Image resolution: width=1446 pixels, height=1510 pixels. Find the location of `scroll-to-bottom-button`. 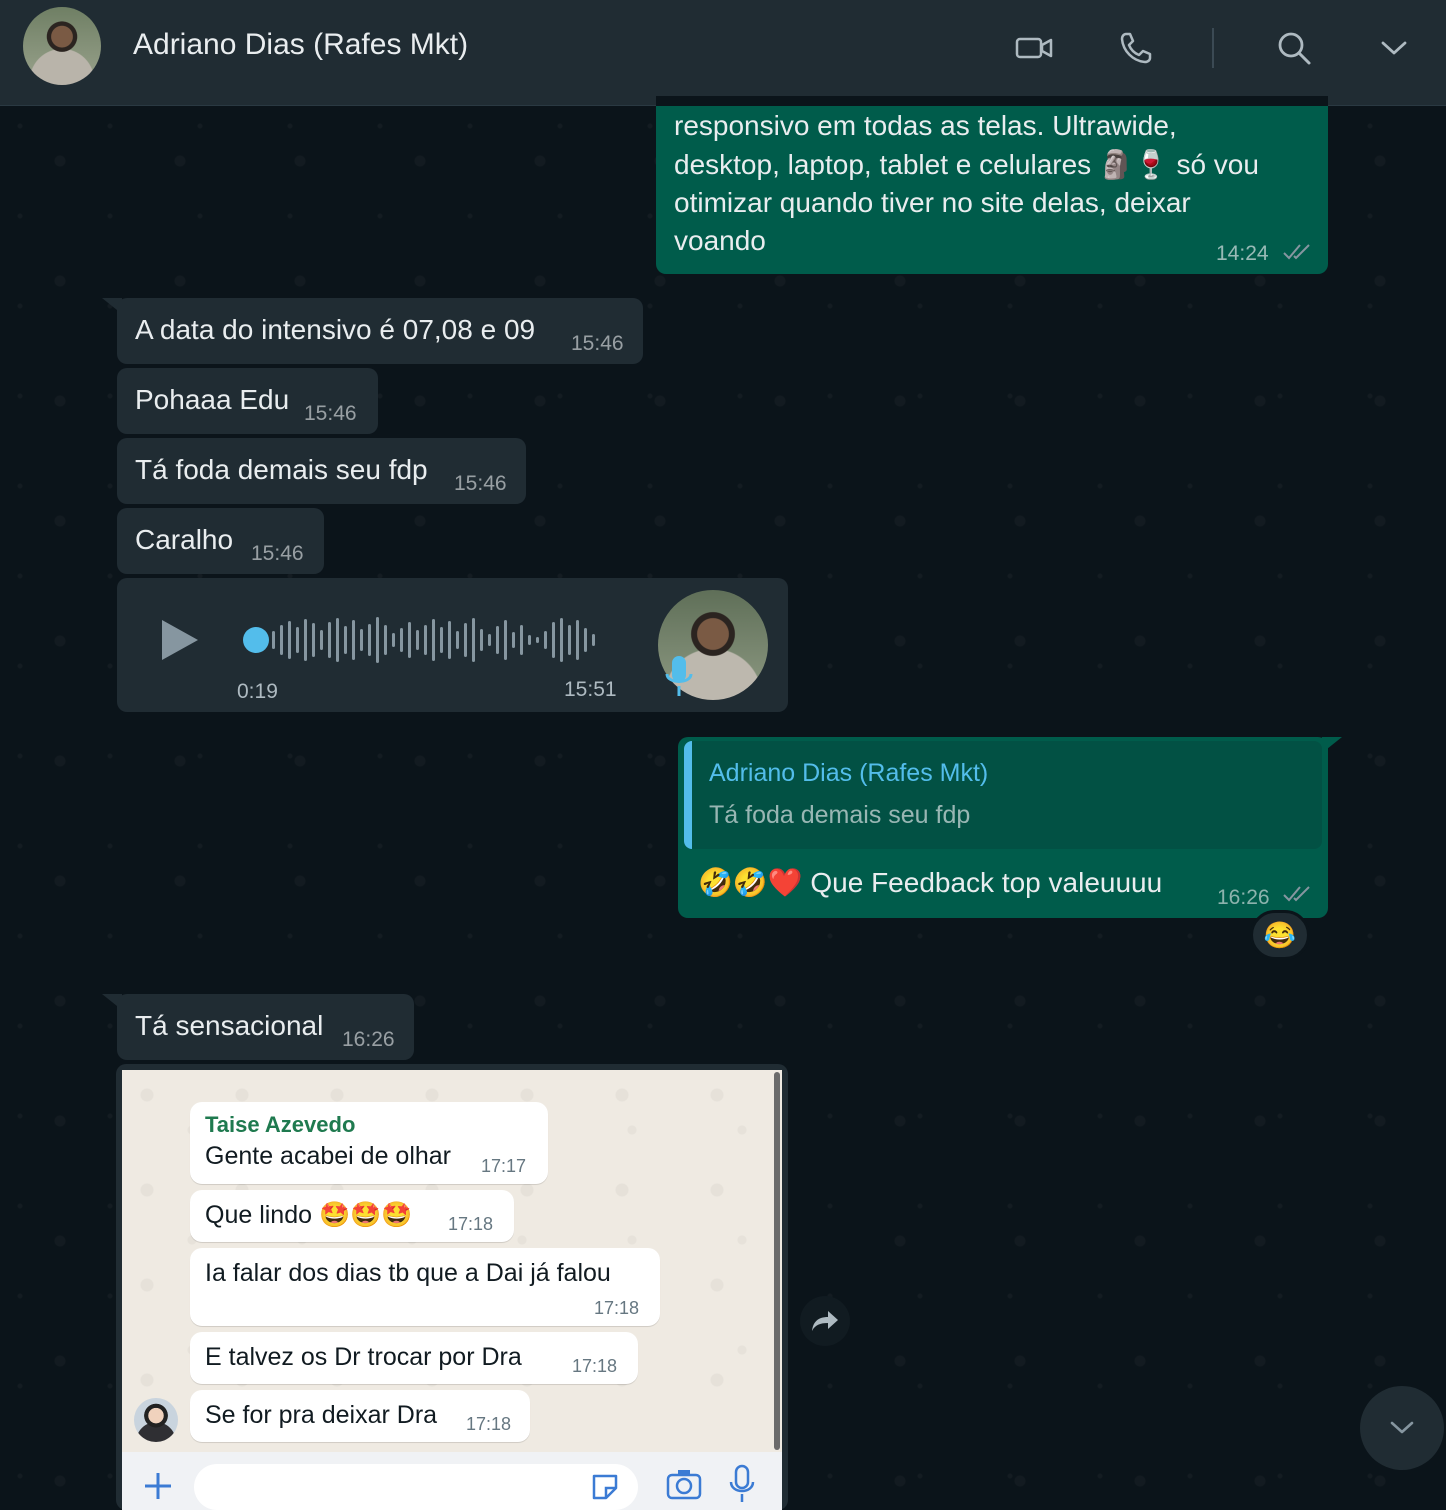

scroll-to-bottom-button is located at coordinates (1402, 1428).